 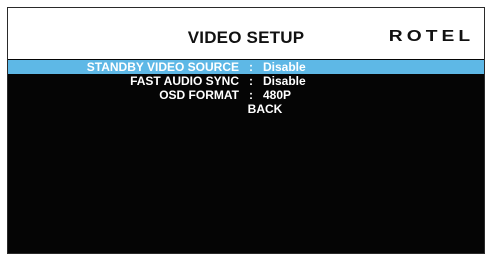 I want to click on menu-item-label: OSD FORMAT, so click(x=199, y=95).